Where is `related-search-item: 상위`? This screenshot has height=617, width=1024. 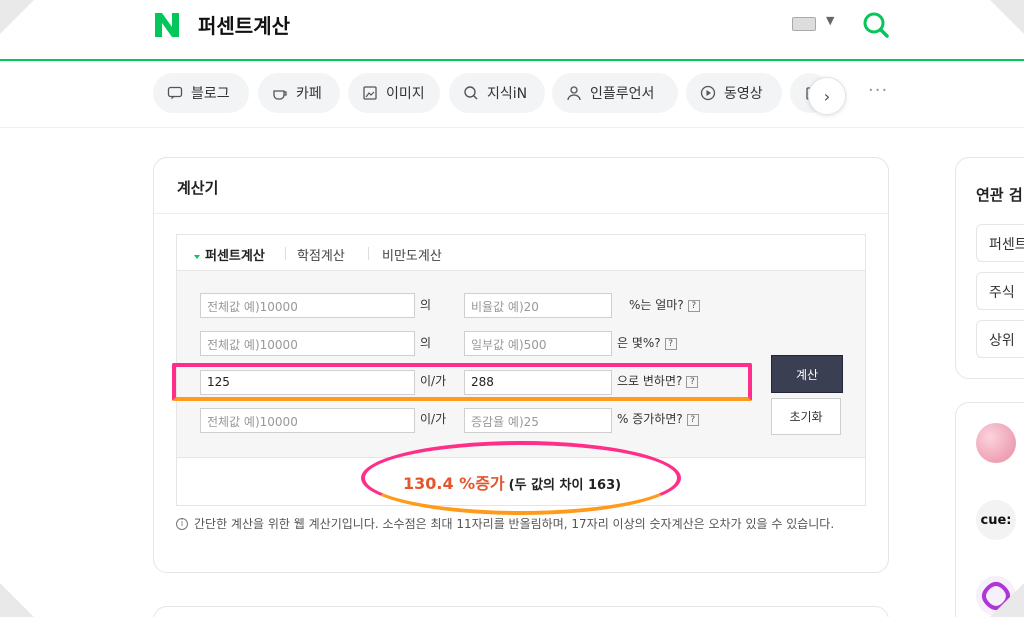 related-search-item: 상위 is located at coordinates (1000, 339).